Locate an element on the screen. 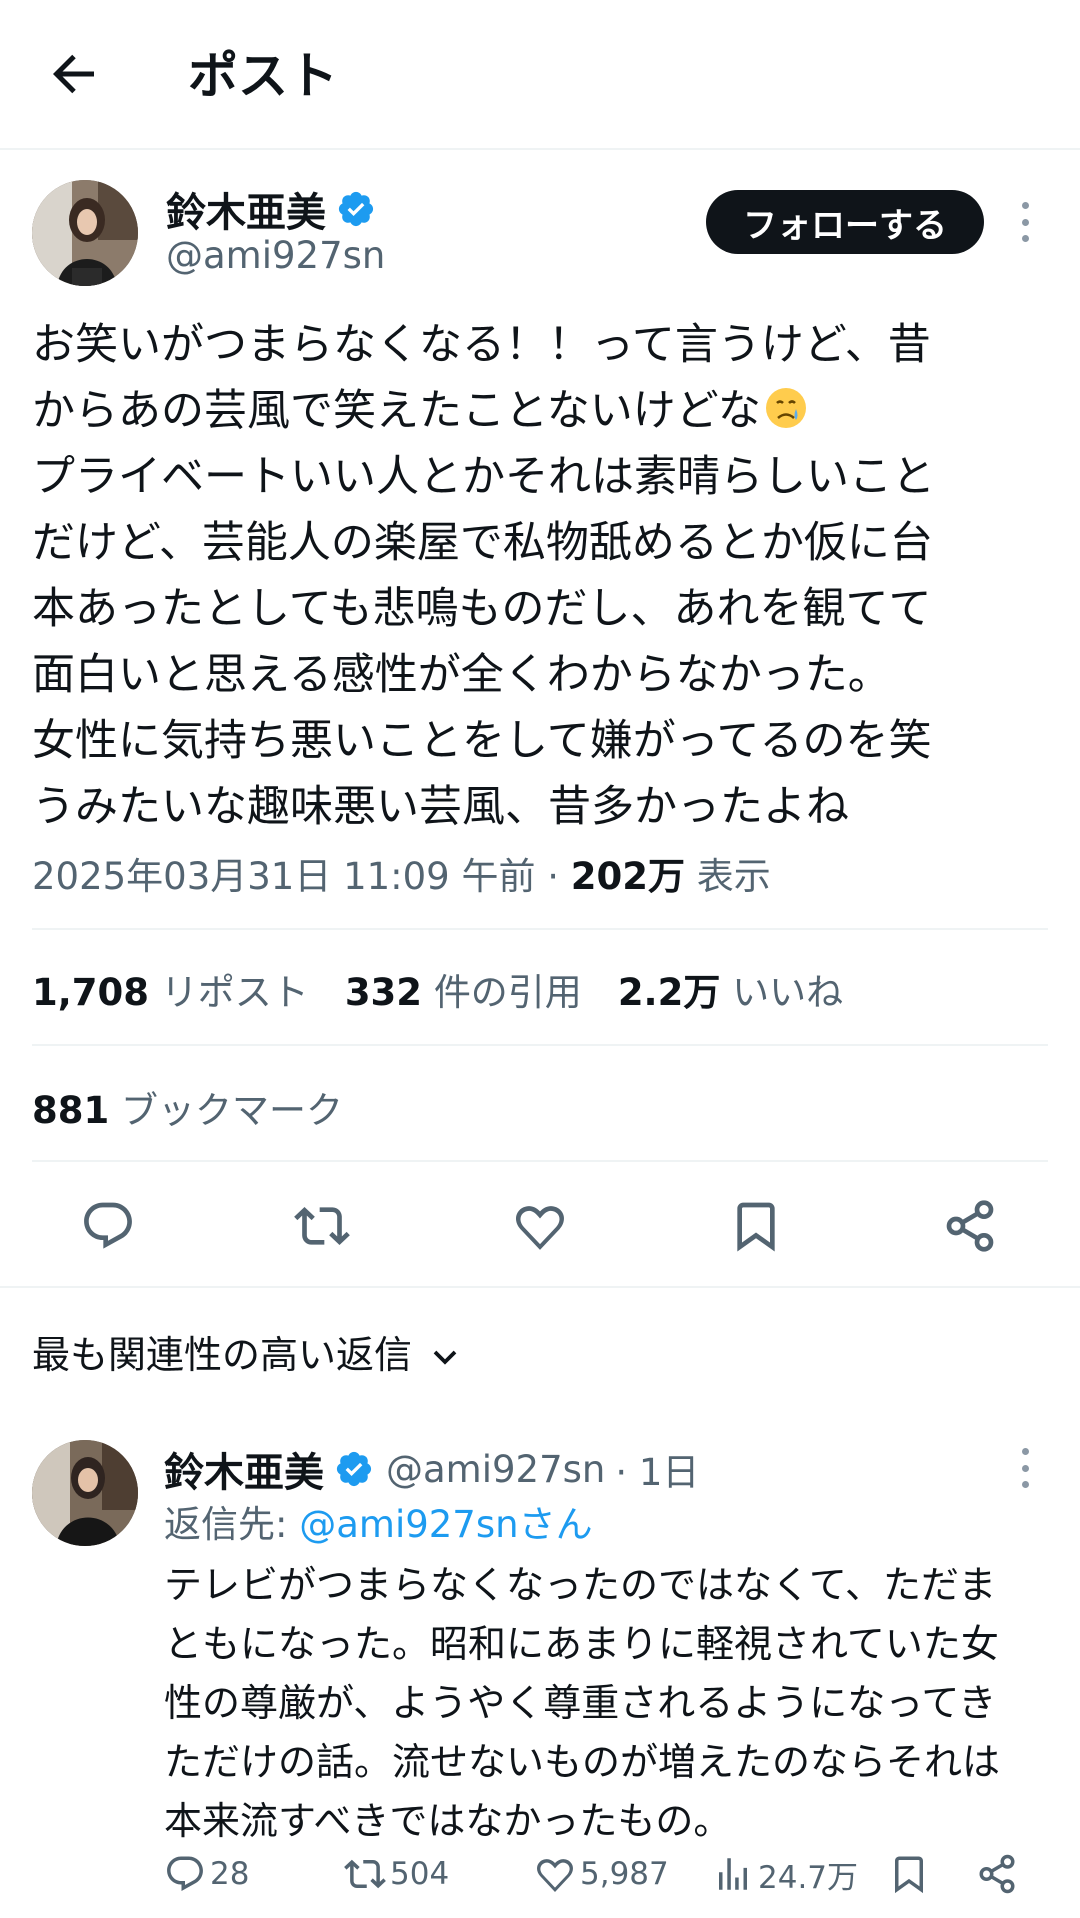 This screenshot has height=1918, width=1080. post-text-line: 面白いと思える感性が全くわからなかった。 is located at coordinates (461, 675).